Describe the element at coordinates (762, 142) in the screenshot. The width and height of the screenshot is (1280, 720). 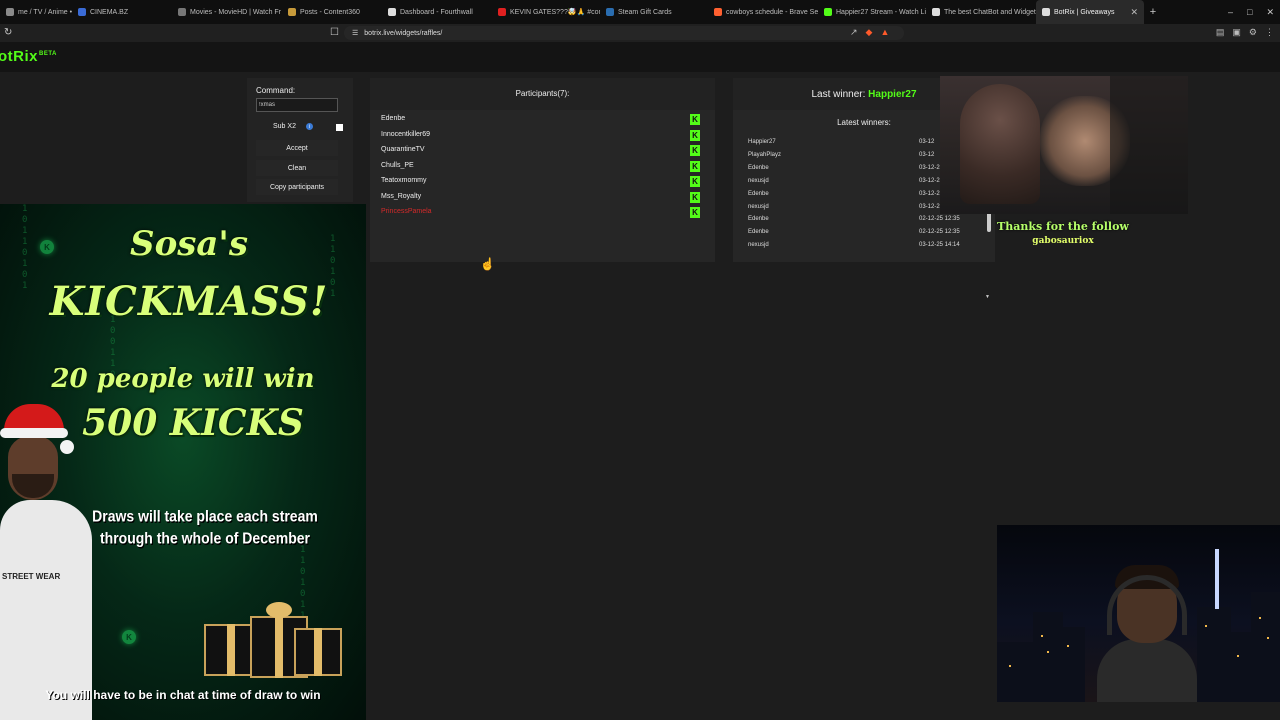
I see `winner-name: Happier27` at that location.